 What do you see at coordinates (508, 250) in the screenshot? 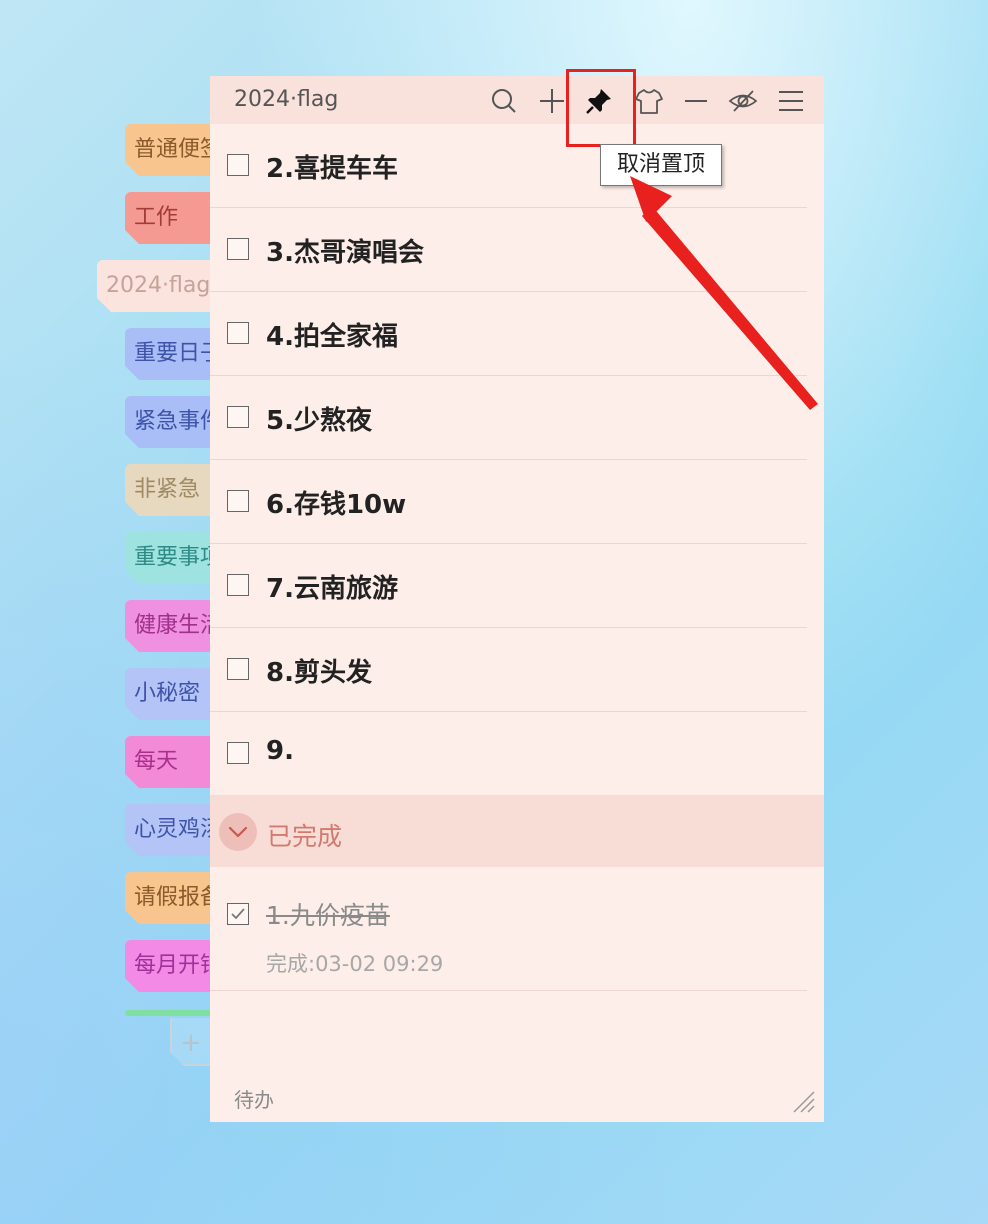
I see `todo-item: 3.杰哥演唱会` at bounding box center [508, 250].